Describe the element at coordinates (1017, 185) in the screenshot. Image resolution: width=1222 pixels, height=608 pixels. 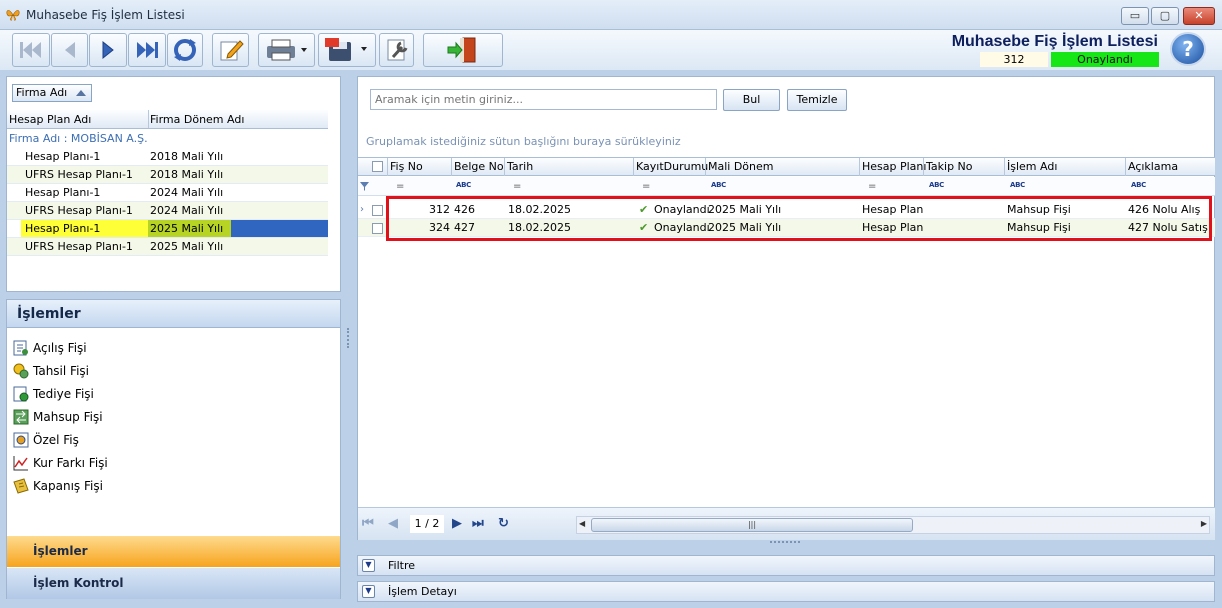
I see `filter-op-islem-adi: ABC` at that location.